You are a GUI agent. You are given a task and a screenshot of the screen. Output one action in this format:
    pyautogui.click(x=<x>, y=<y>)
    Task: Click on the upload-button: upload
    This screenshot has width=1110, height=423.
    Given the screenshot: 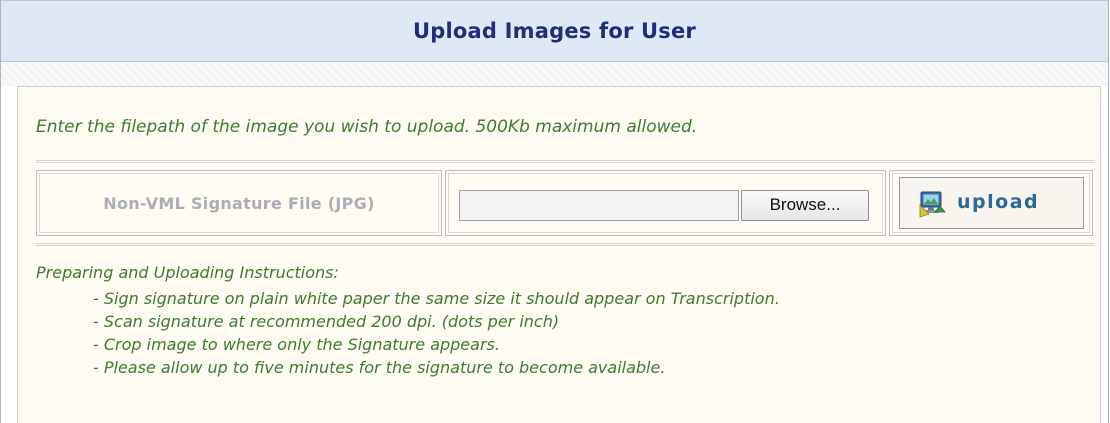 What is the action you would take?
    pyautogui.click(x=991, y=203)
    